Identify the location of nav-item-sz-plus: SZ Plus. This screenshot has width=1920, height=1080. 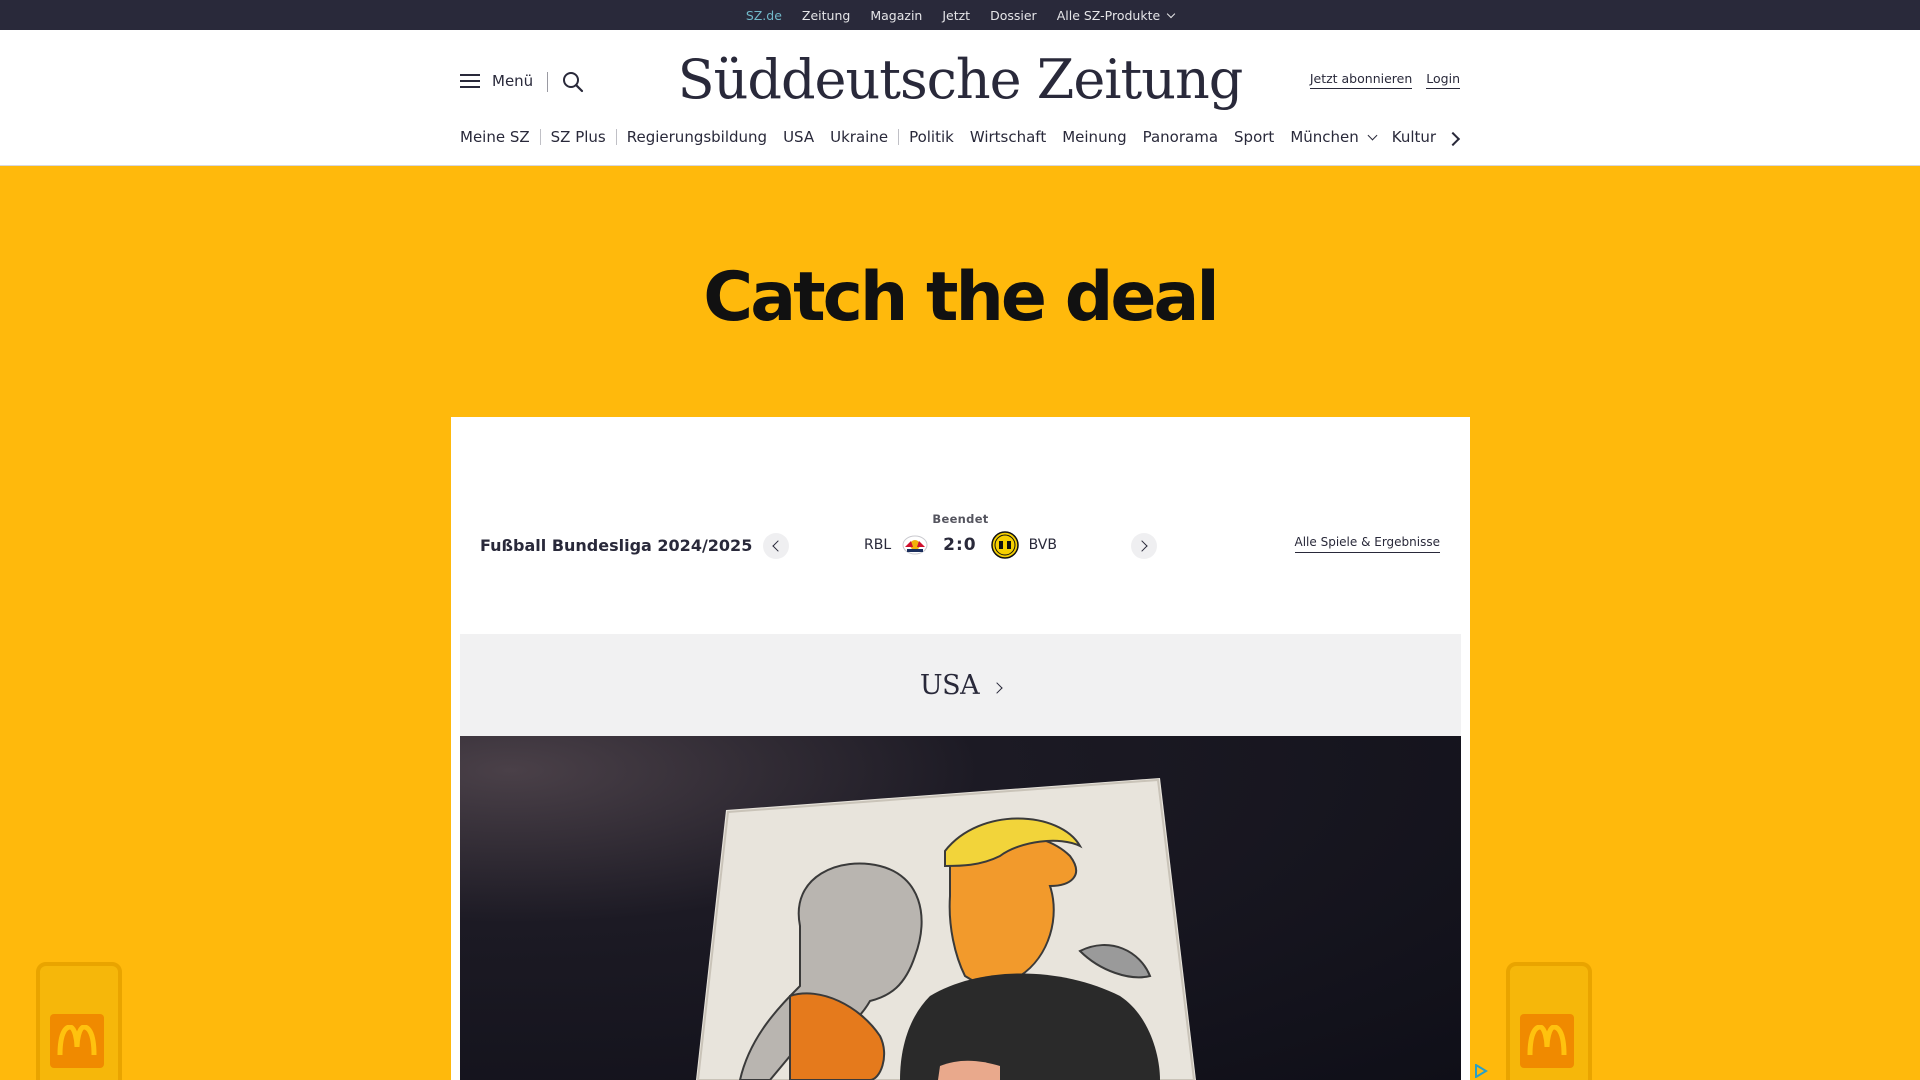
(578, 137).